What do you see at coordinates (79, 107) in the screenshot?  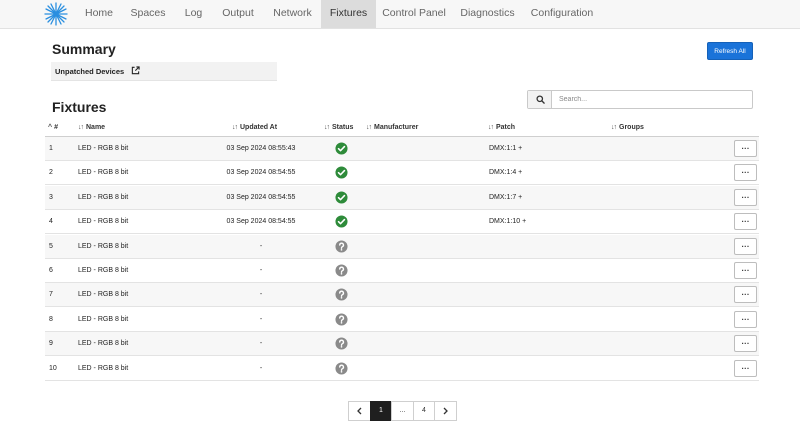 I see `fixtures-heading: Fixtures` at bounding box center [79, 107].